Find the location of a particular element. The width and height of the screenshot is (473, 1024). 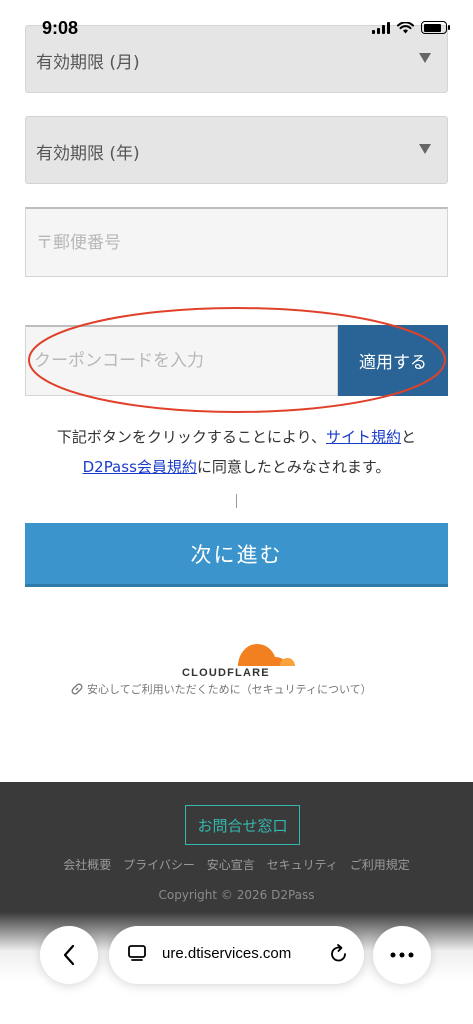

wifi-icon is located at coordinates (405, 27).